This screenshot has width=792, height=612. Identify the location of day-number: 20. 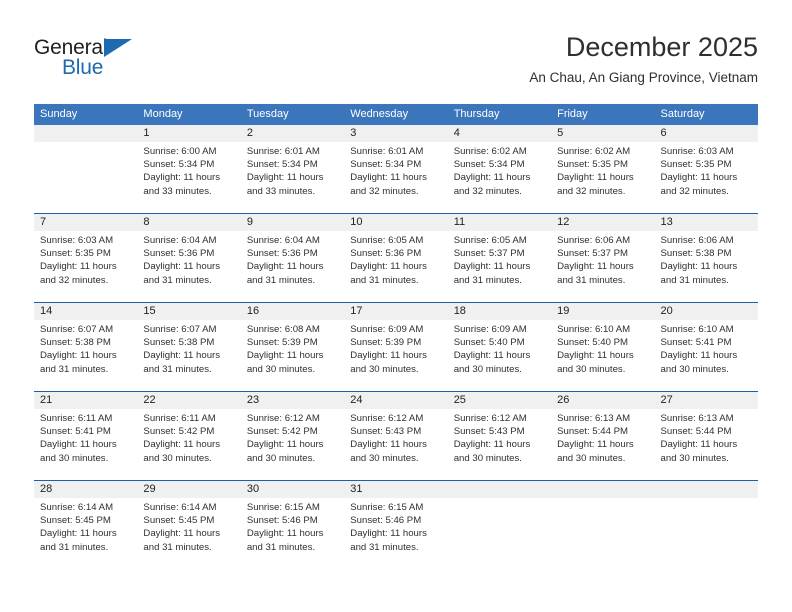
(706, 311).